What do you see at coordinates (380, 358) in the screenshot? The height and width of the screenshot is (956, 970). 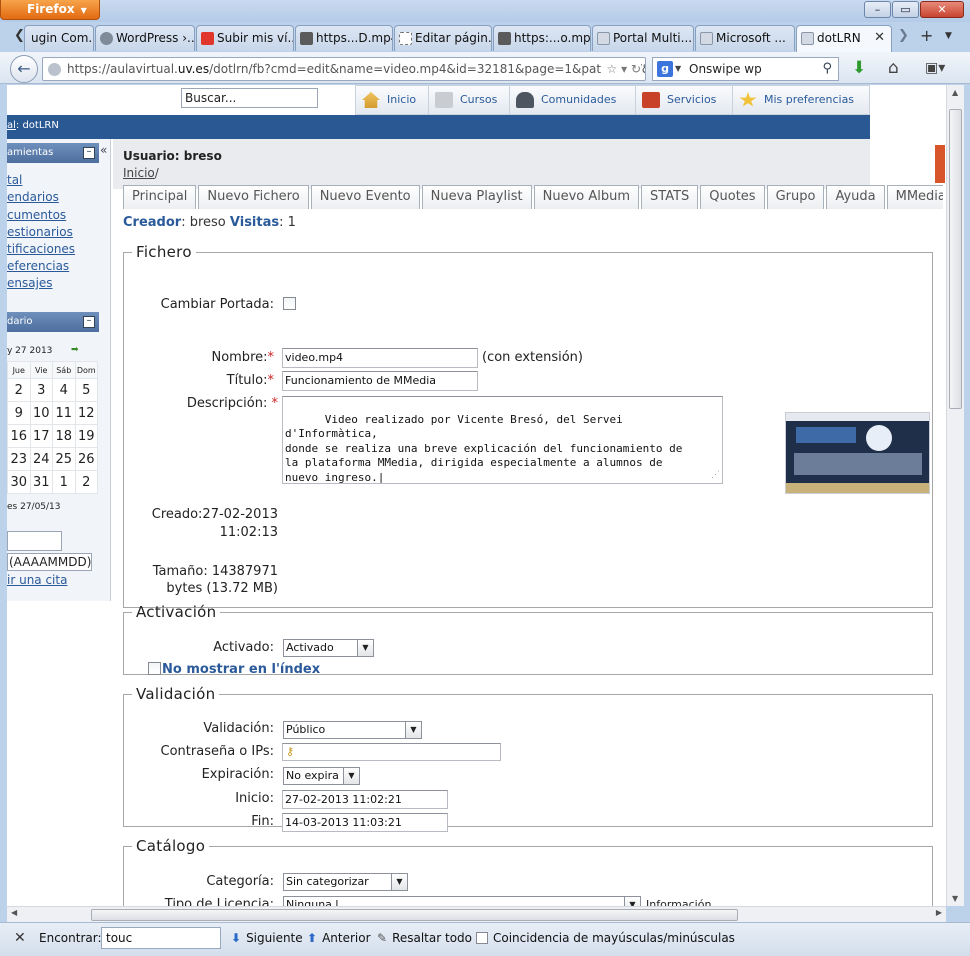 I see `nombre-input: video.mp4` at bounding box center [380, 358].